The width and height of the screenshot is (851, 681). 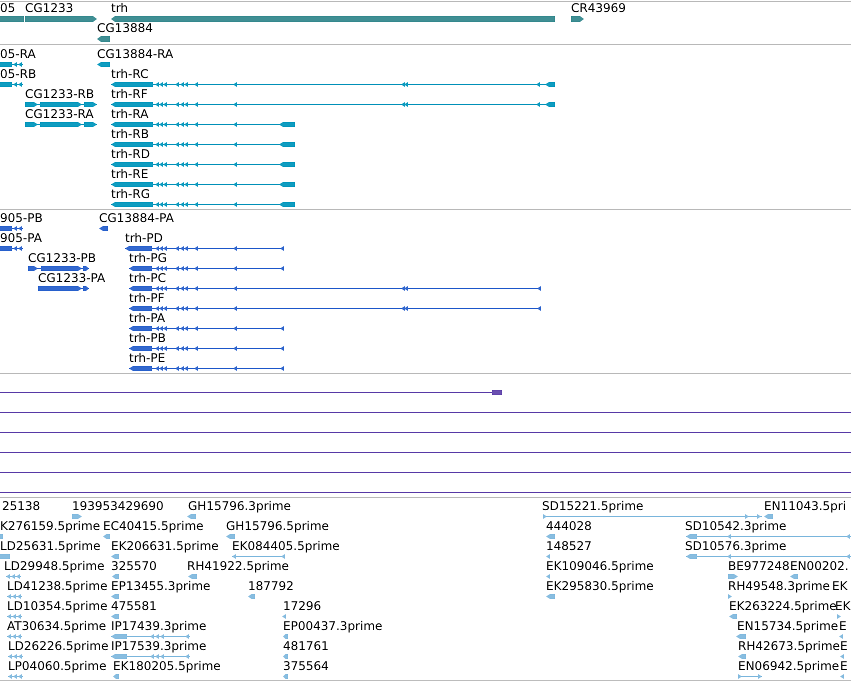 What do you see at coordinates (50, 546) in the screenshot?
I see `est-label: LD25631.5prime` at bounding box center [50, 546].